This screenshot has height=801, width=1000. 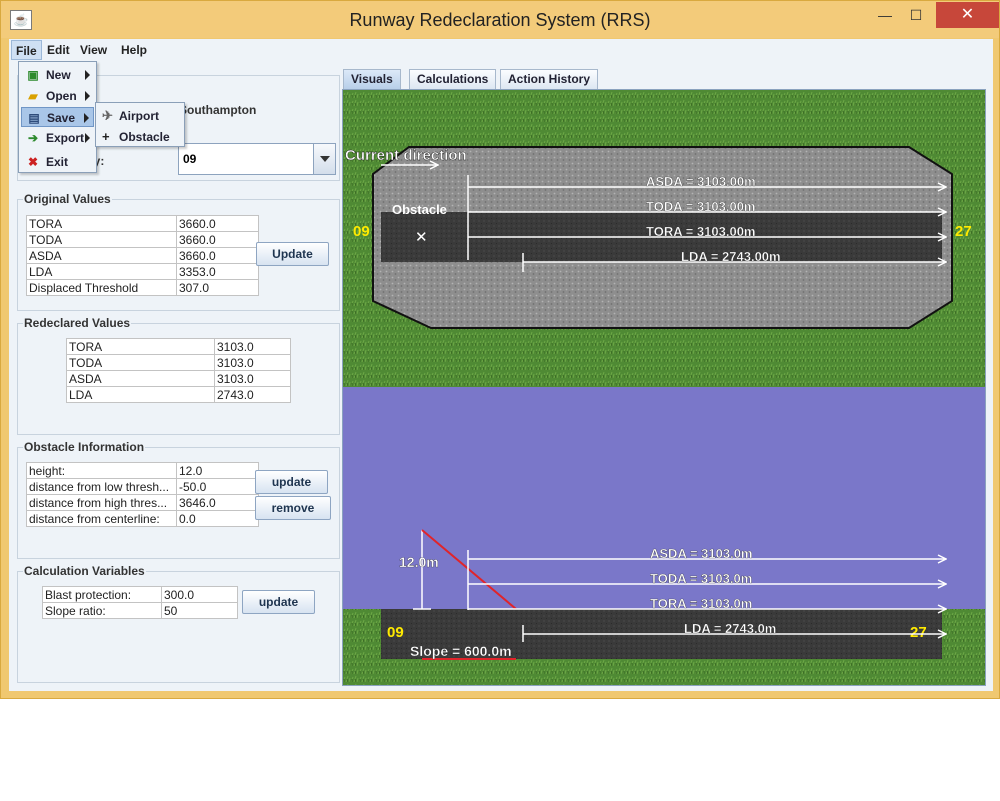 What do you see at coordinates (33, 75) in the screenshot?
I see `new-file-icon: ▣` at bounding box center [33, 75].